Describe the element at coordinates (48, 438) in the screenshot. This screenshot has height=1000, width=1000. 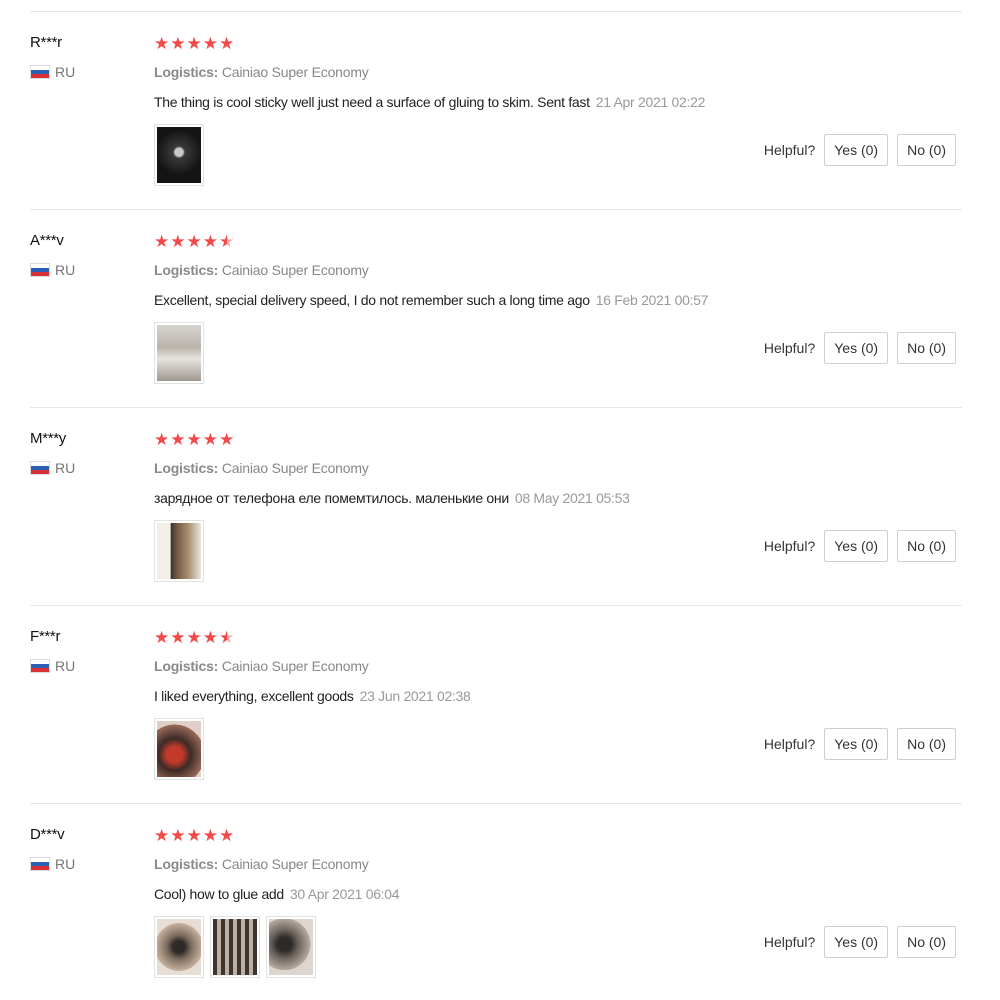
I see `reviewer-name: M***y` at that location.